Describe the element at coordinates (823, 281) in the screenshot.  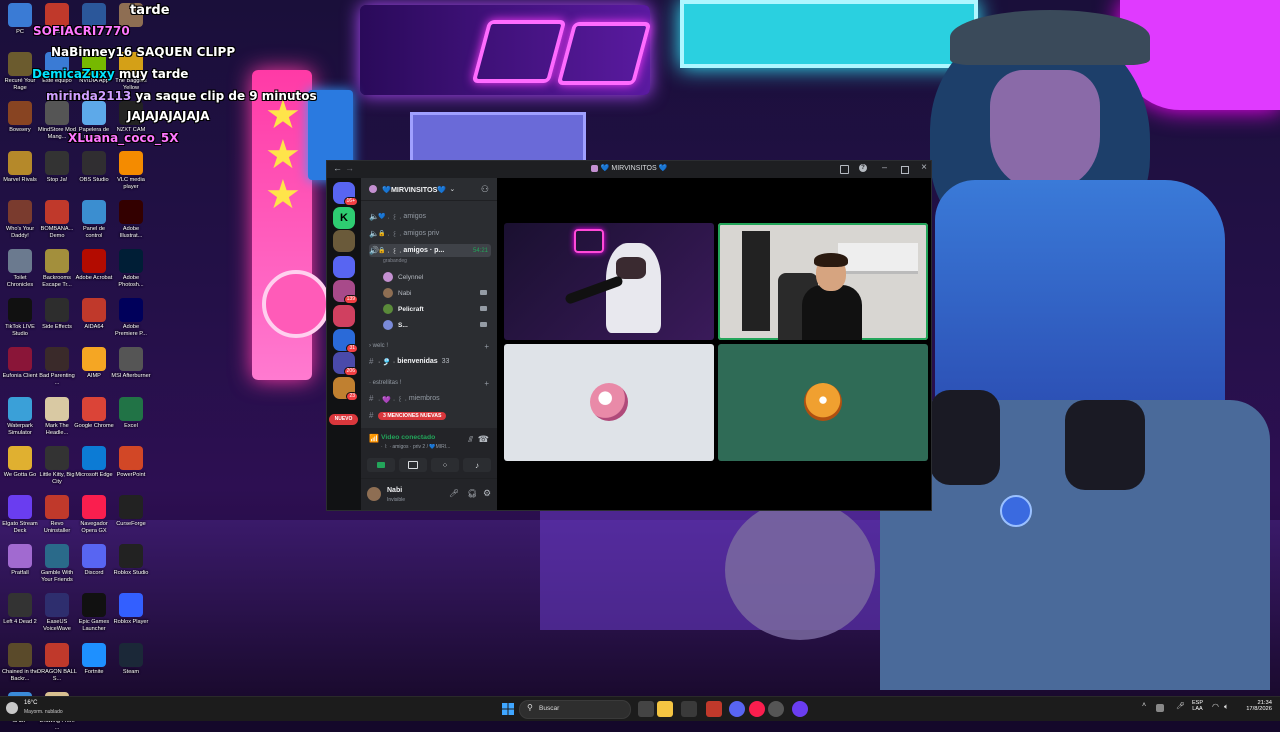
I see `video-tile-speaking` at that location.